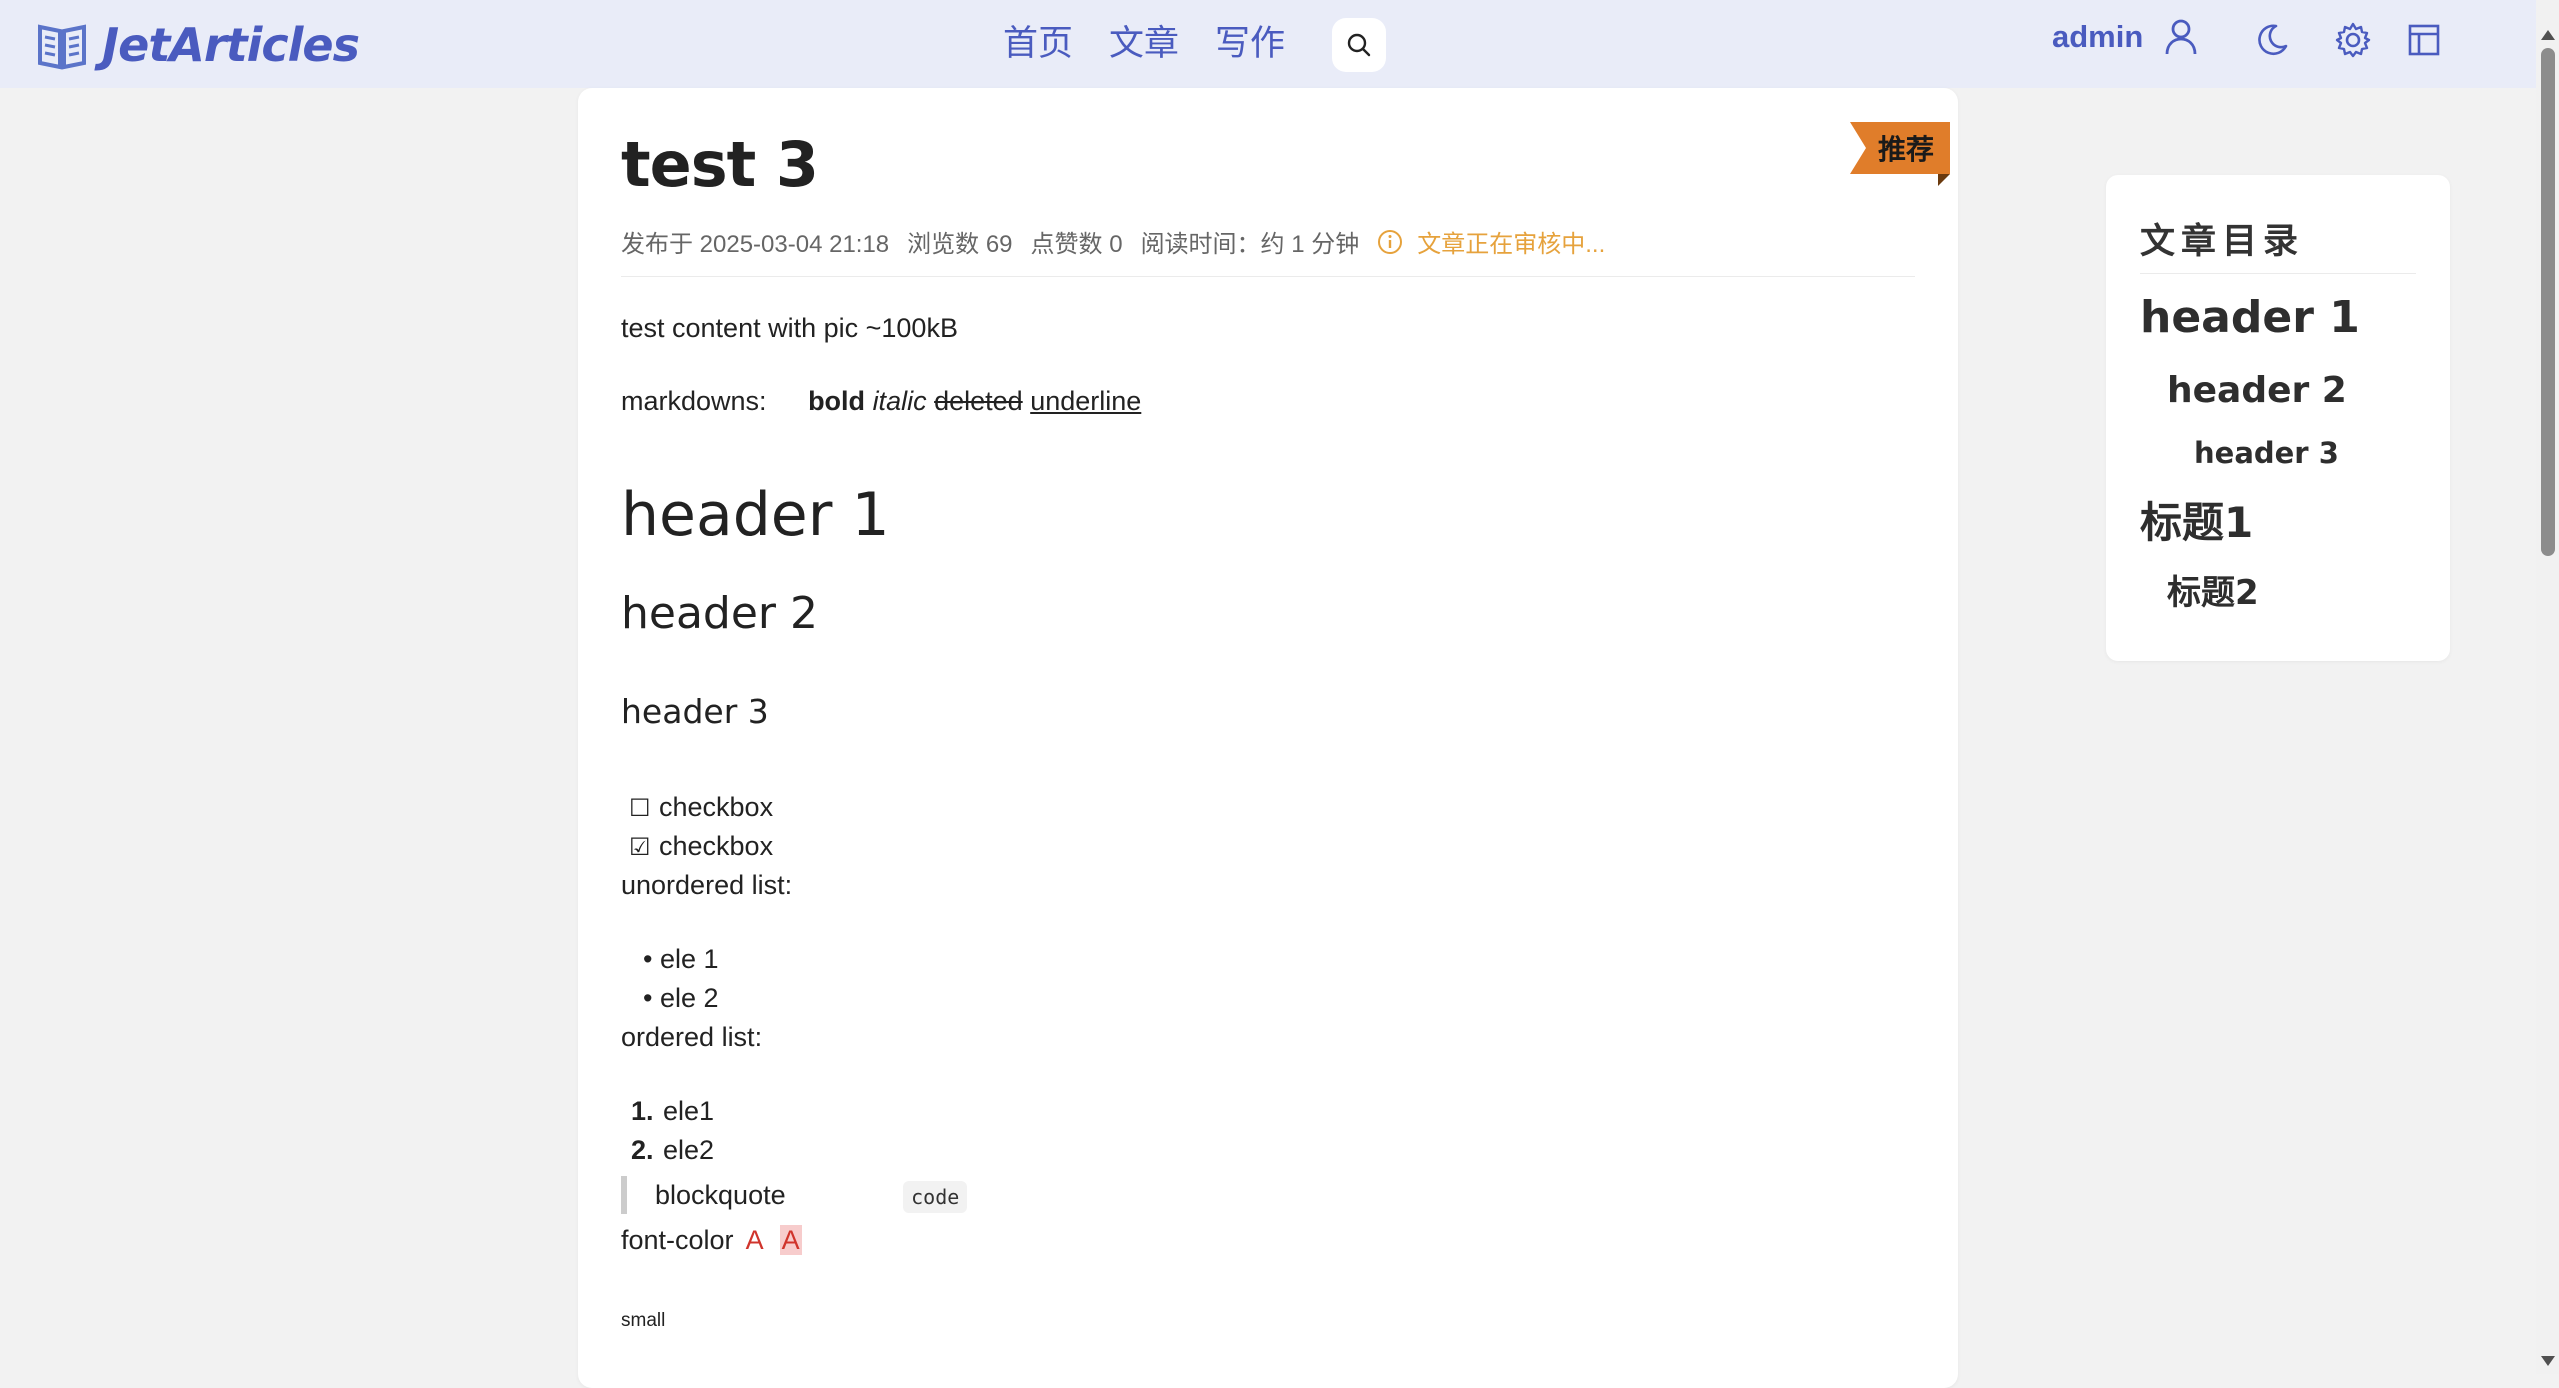 This screenshot has width=2559, height=1388. Describe the element at coordinates (2222, 241) in the screenshot. I see `toc-title: 文章目录` at that location.